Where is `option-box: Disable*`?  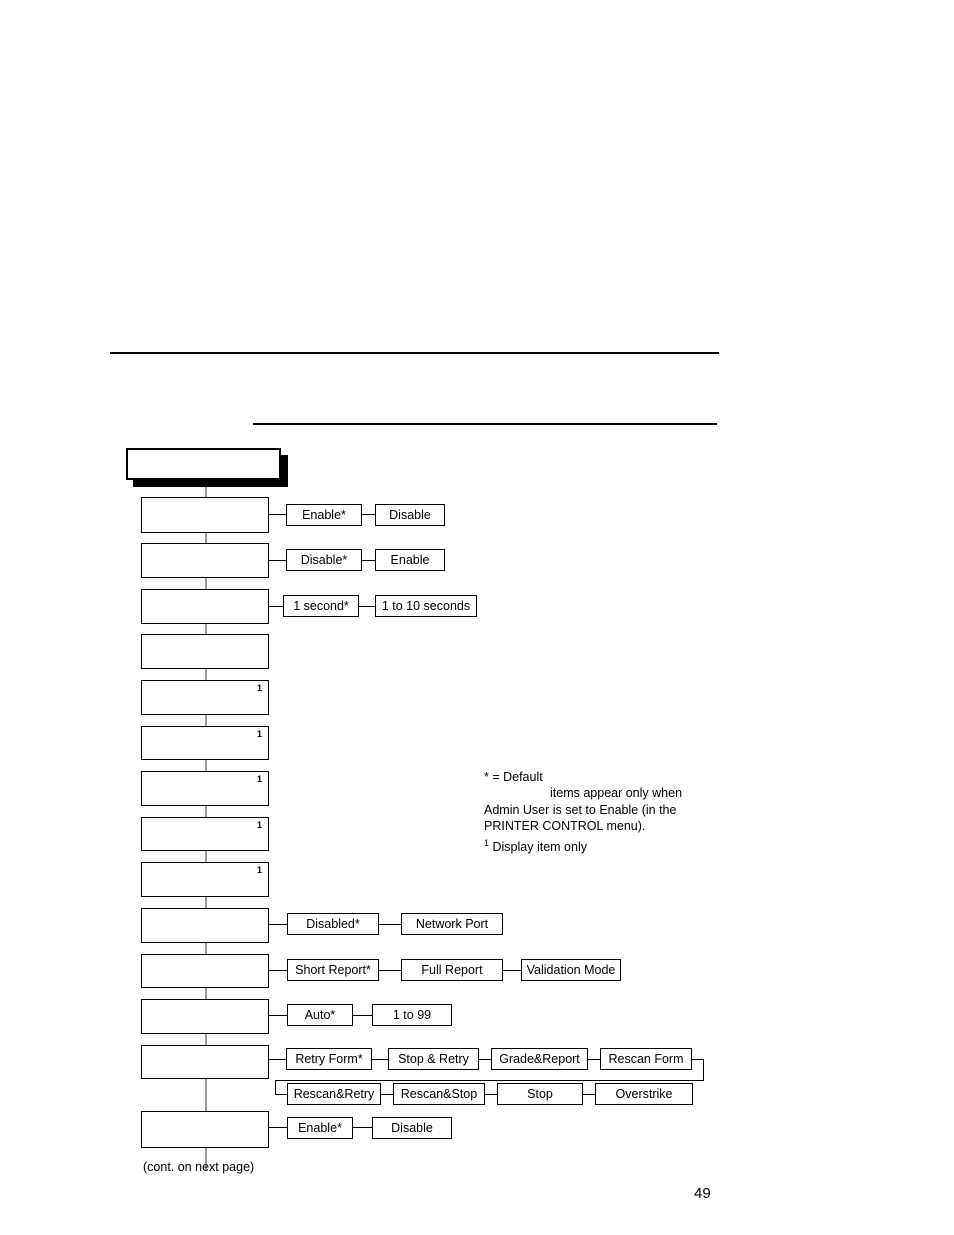
option-box: Disable* is located at coordinates (324, 560).